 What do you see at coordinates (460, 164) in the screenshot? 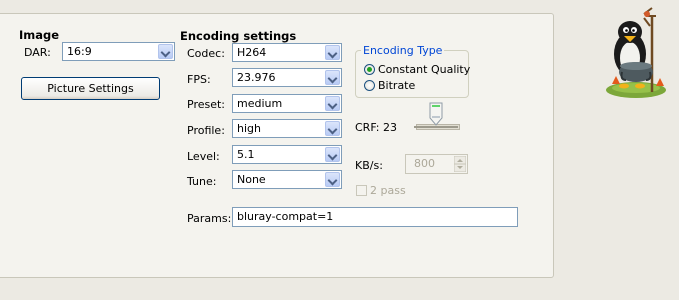
I see `kbs-spinner-icon` at bounding box center [460, 164].